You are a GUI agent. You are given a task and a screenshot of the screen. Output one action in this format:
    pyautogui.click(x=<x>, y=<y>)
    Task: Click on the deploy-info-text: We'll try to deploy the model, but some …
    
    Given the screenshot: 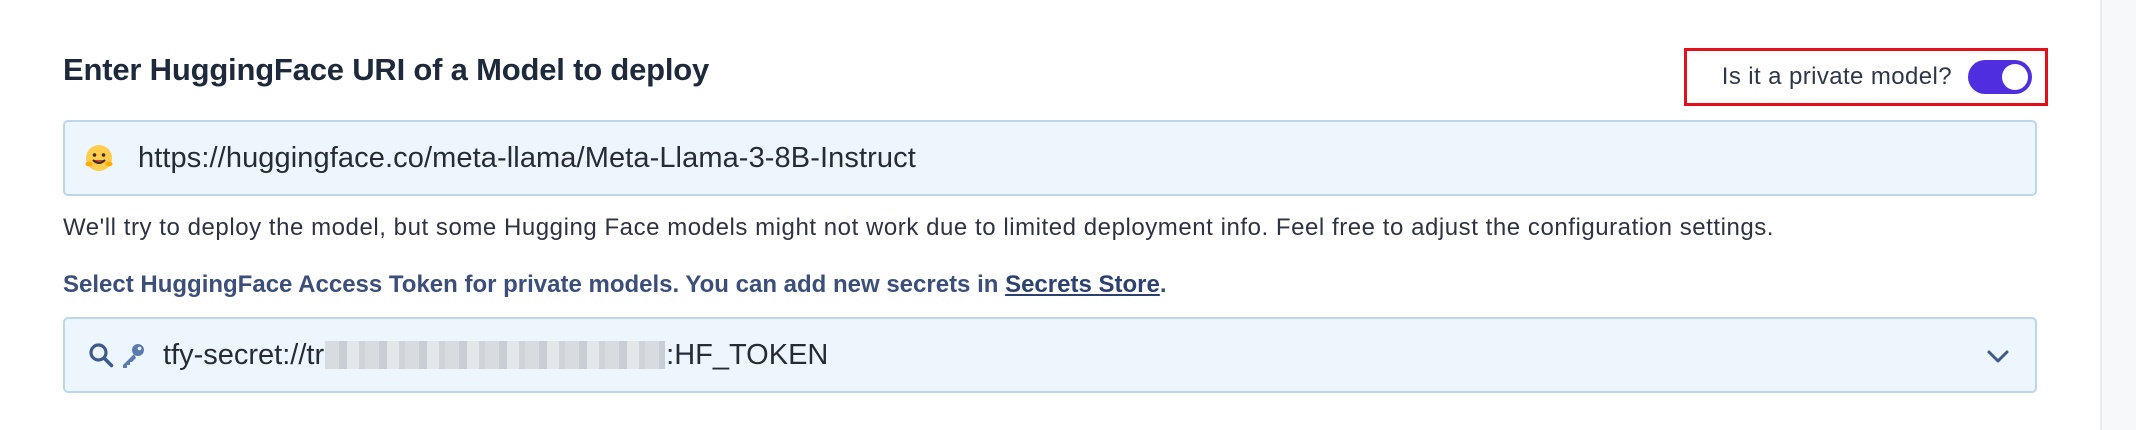 What is the action you would take?
    pyautogui.click(x=919, y=227)
    